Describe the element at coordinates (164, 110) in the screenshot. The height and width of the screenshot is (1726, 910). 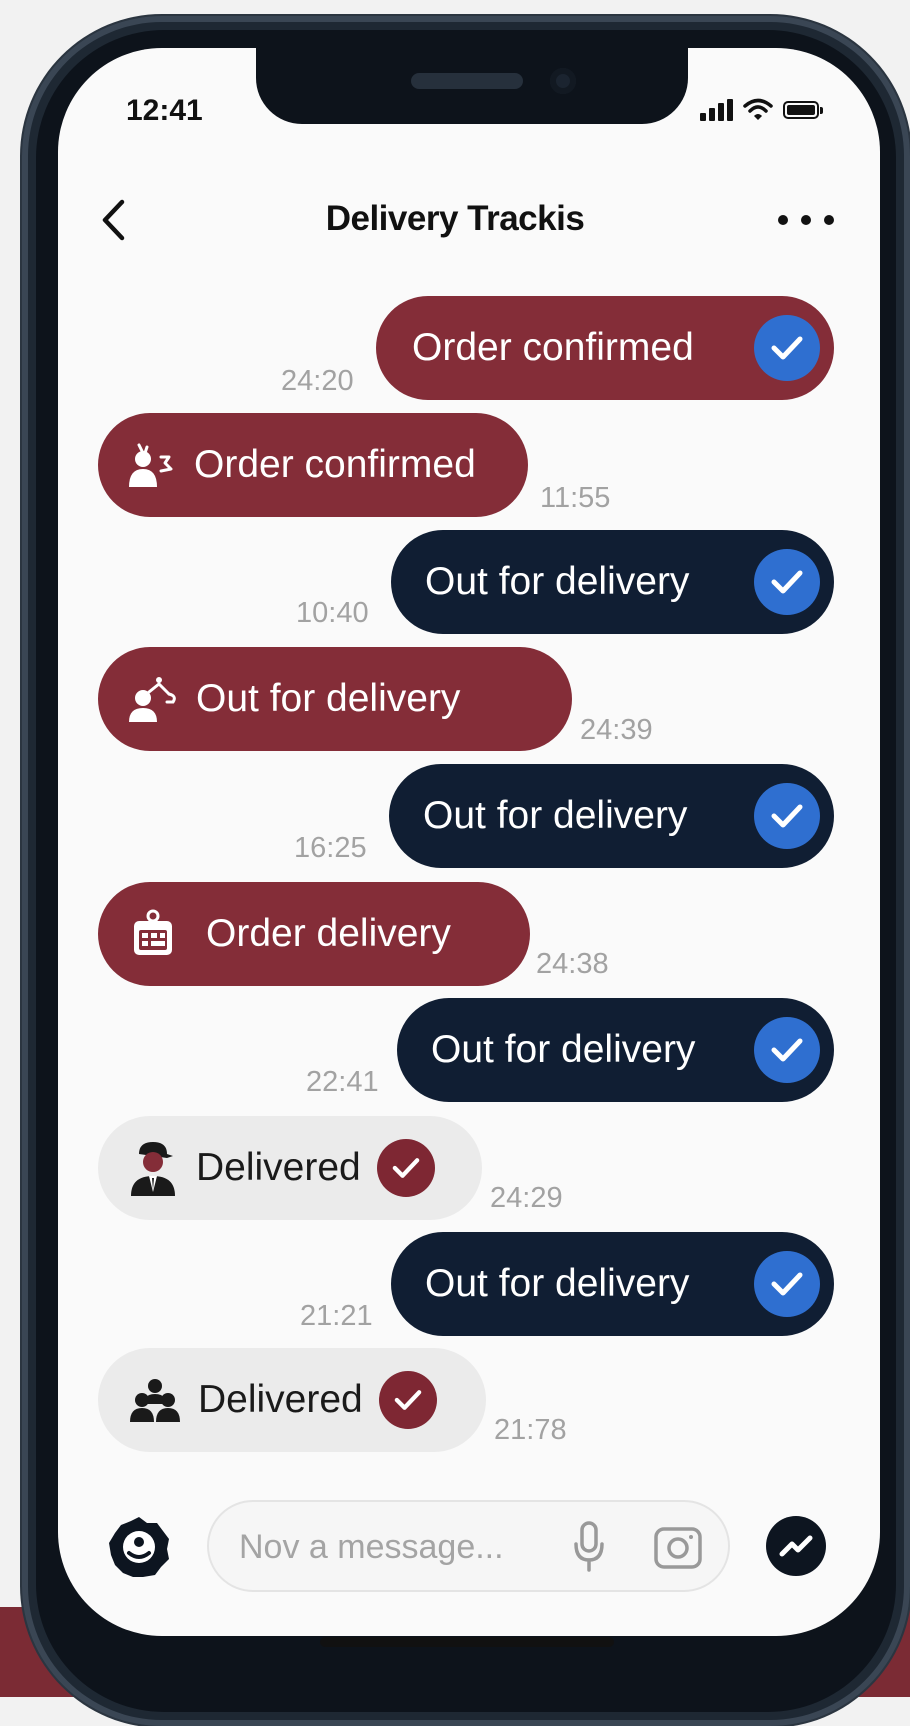
I see `status-time: 12:41` at that location.